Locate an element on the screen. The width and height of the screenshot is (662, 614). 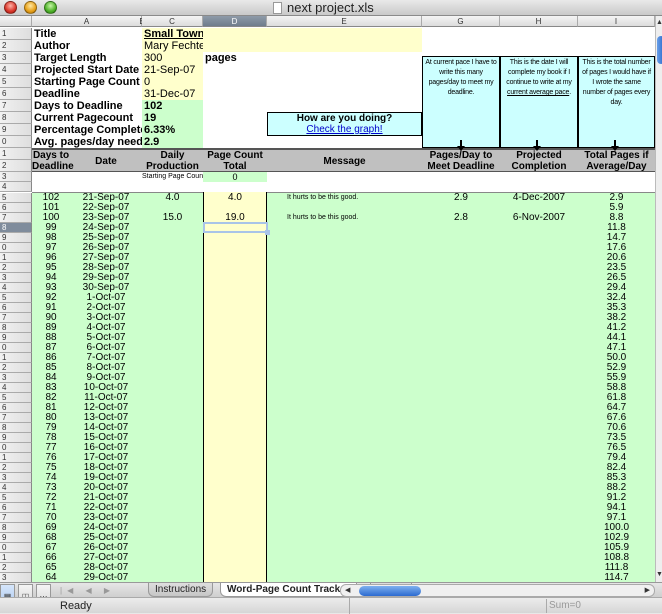
pages-per-day-cell: 2.9 is located at coordinates (461, 198).